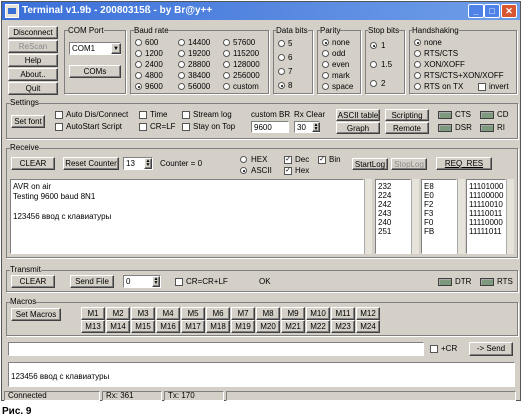  What do you see at coordinates (288, 160) in the screenshot?
I see `dec-checkbox: ✓` at bounding box center [288, 160].